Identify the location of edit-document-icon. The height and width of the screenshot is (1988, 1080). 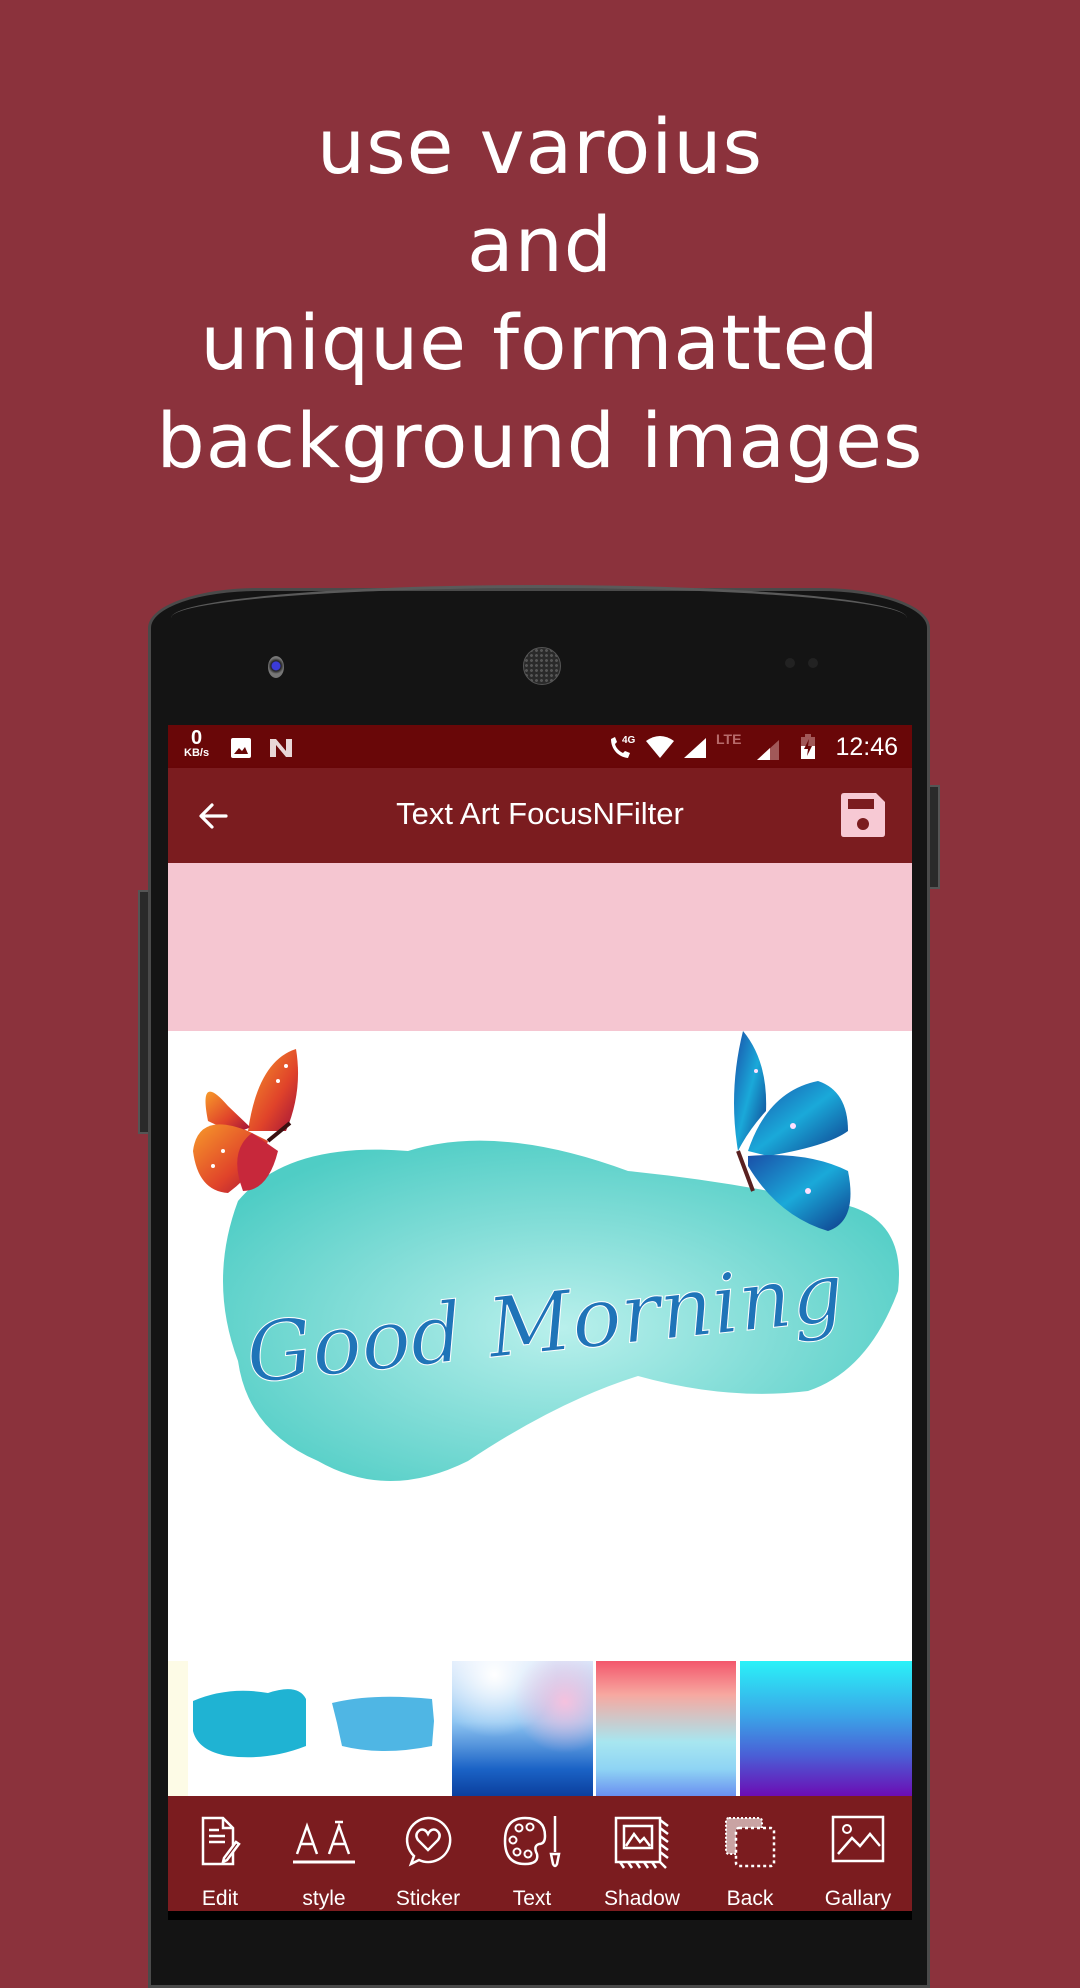
(221, 1841).